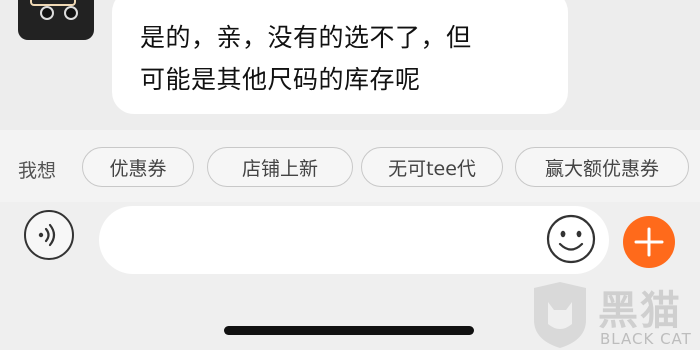  I want to click on plus-icon, so click(649, 242).